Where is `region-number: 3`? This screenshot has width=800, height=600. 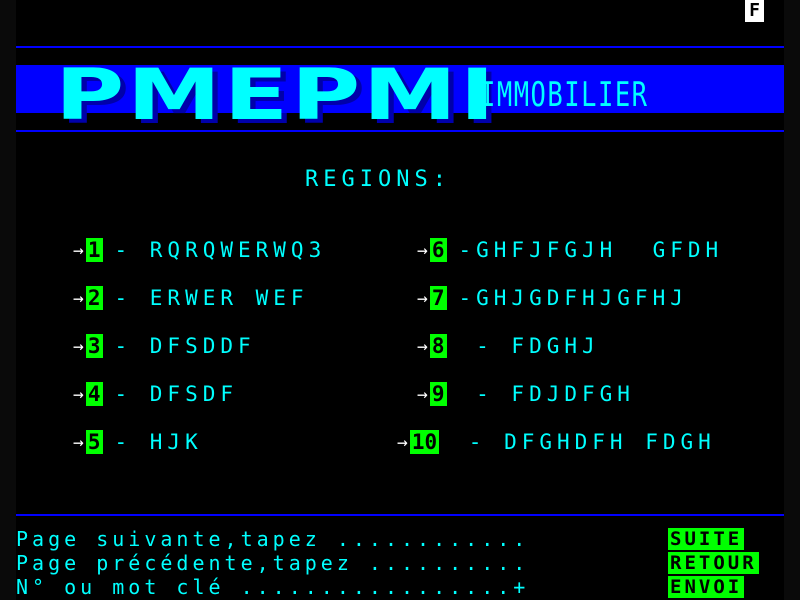 region-number: 3 is located at coordinates (94, 346).